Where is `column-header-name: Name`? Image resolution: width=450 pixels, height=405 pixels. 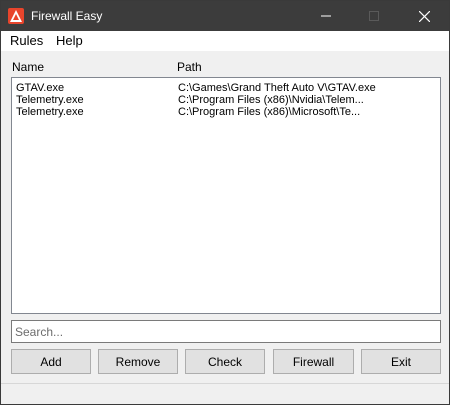 column-header-name: Name is located at coordinates (28, 67).